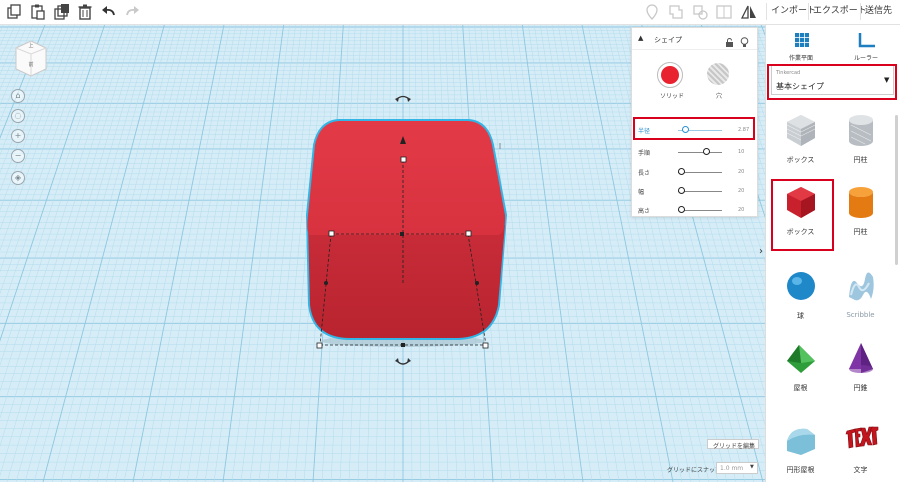 Image resolution: width=900 pixels, height=482 pixels. Describe the element at coordinates (800, 302) in the screenshot. I see `shape-item: 球` at that location.